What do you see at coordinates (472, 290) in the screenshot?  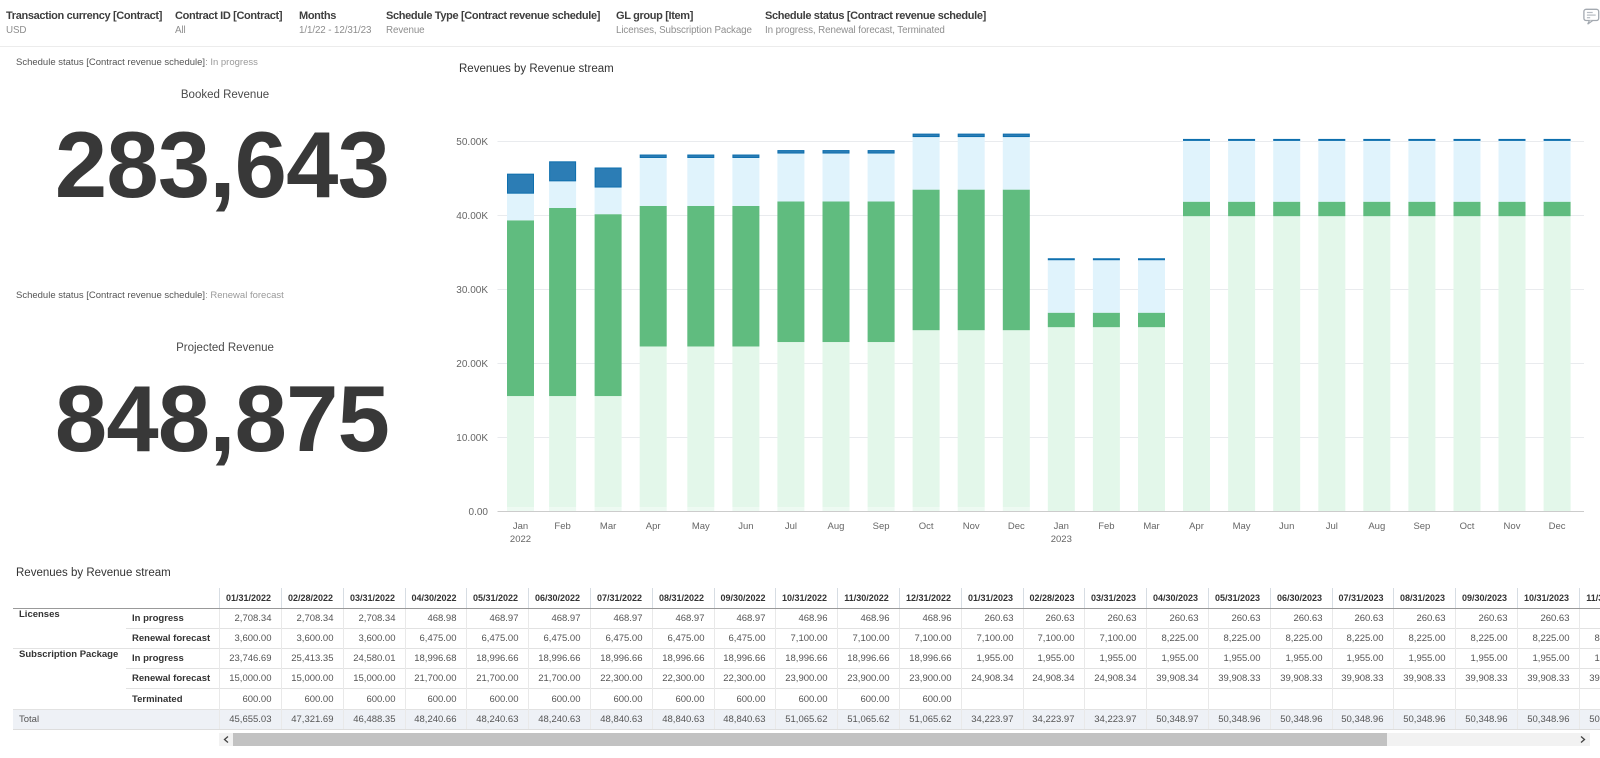 I see `svg-text: 30.00K` at bounding box center [472, 290].